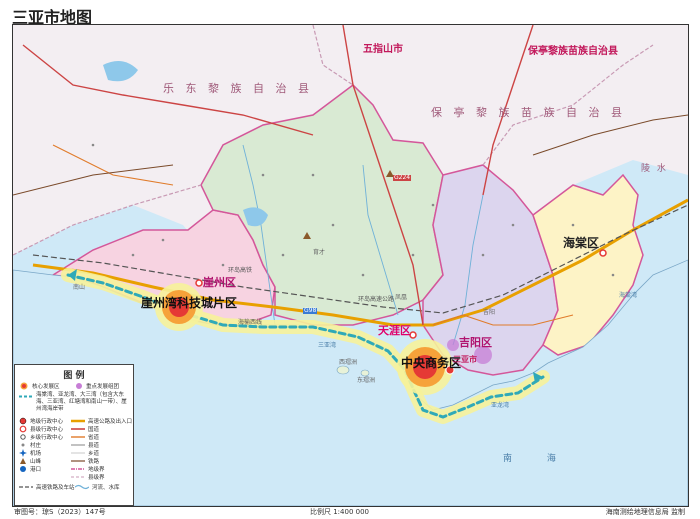 The width and height of the screenshot is (700, 519). What do you see at coordinates (94, 462) in the screenshot?
I see `legend-label: 铁路` at bounding box center [94, 462].